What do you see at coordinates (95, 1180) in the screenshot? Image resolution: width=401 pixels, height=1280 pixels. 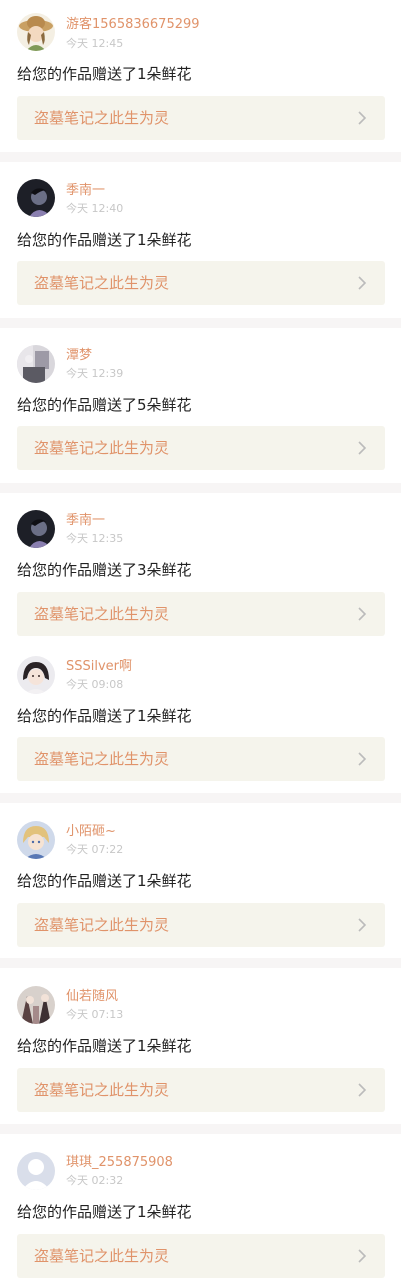 I see `timestamp: 今天 02:32` at bounding box center [95, 1180].